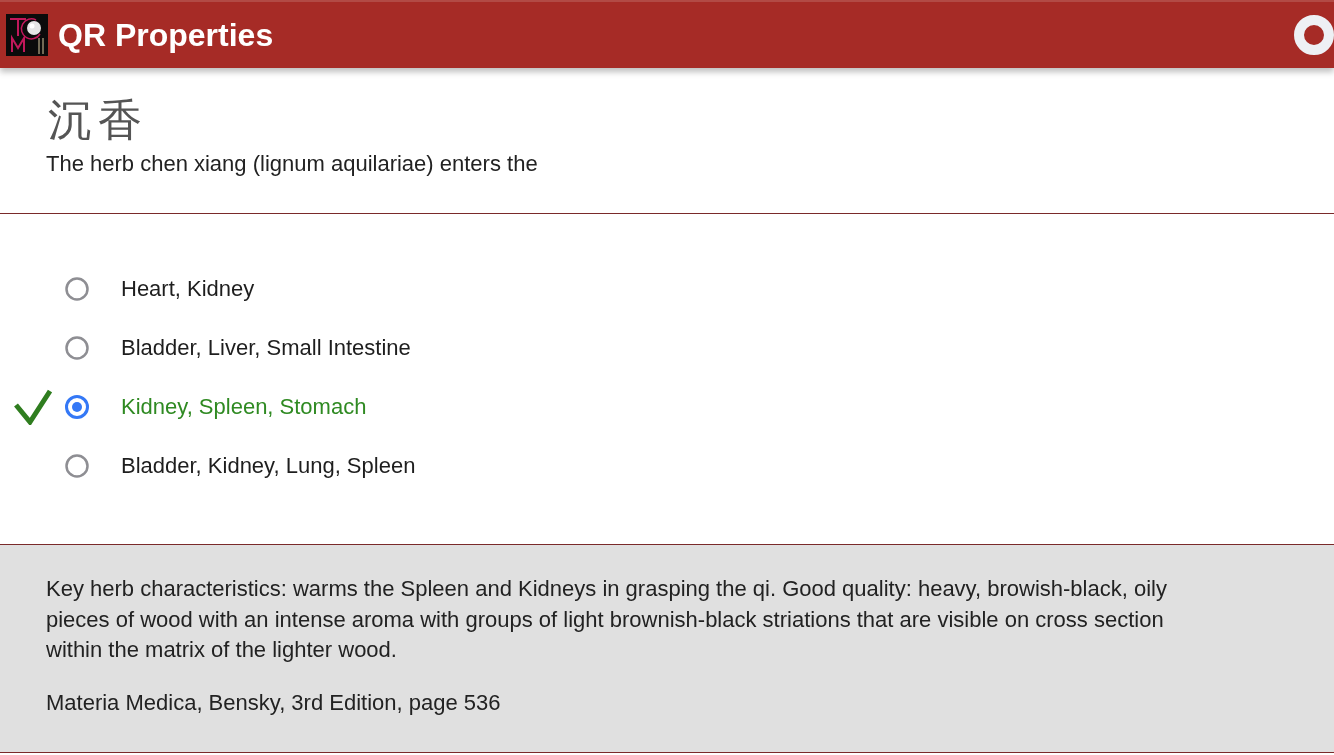 Image resolution: width=1334 pixels, height=755 pixels. Describe the element at coordinates (188, 288) in the screenshot. I see `option-label: Heart, Kidney` at that location.